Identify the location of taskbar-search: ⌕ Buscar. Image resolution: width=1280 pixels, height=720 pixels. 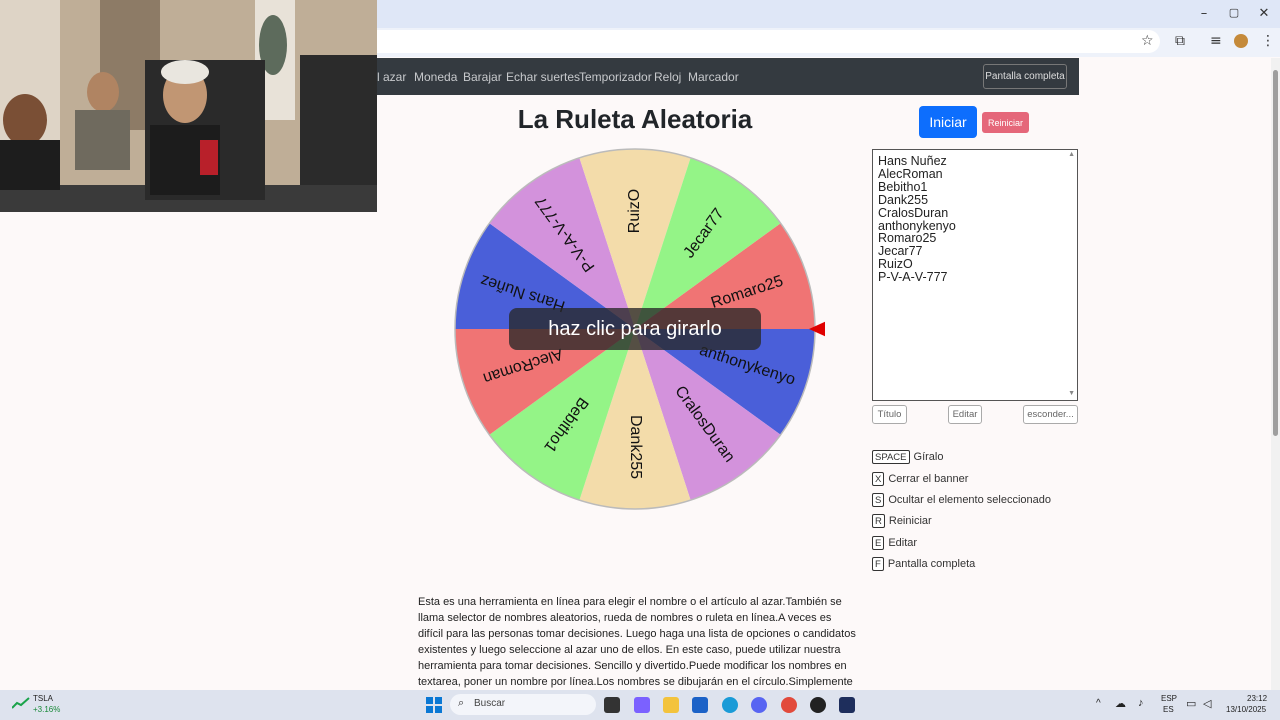
(523, 704).